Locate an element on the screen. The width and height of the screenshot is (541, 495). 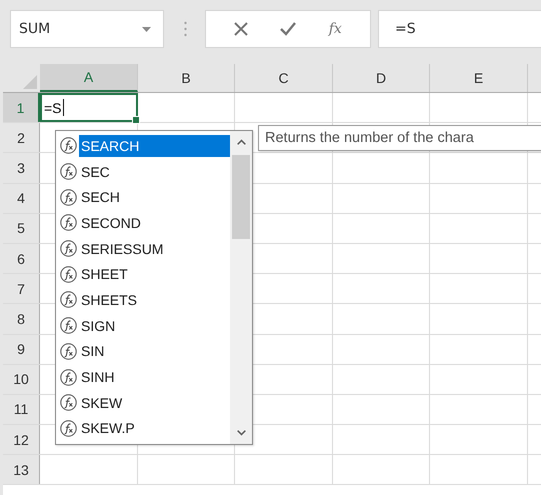
row-header: 6 is located at coordinates (21, 259).